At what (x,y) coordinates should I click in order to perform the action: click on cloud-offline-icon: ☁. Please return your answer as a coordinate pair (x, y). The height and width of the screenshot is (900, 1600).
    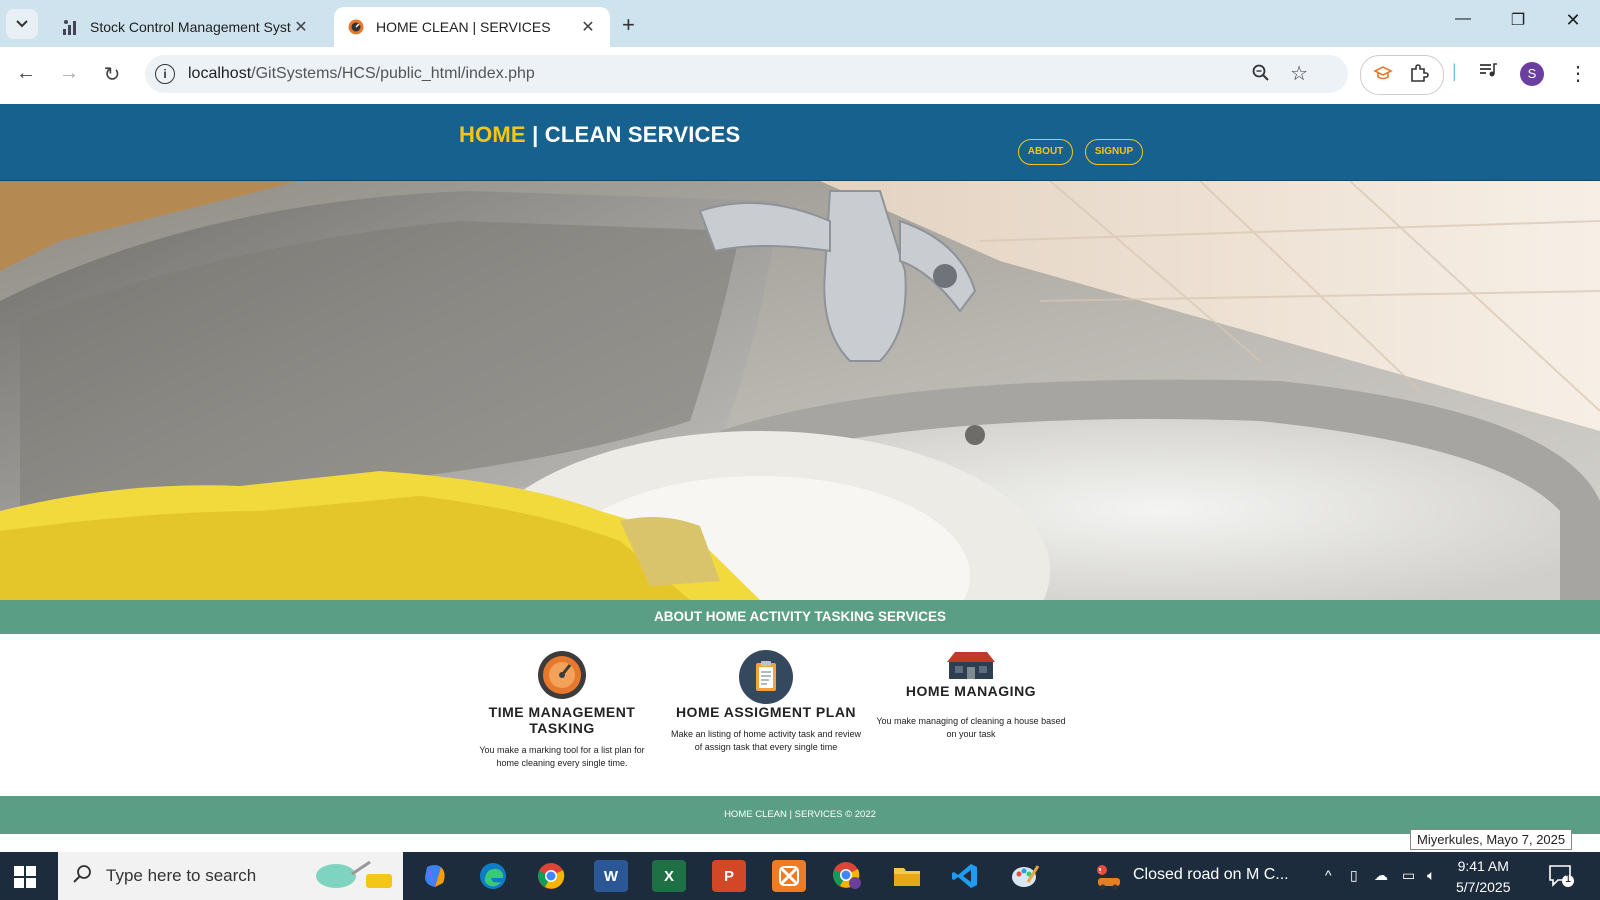
    Looking at the image, I should click on (1381, 875).